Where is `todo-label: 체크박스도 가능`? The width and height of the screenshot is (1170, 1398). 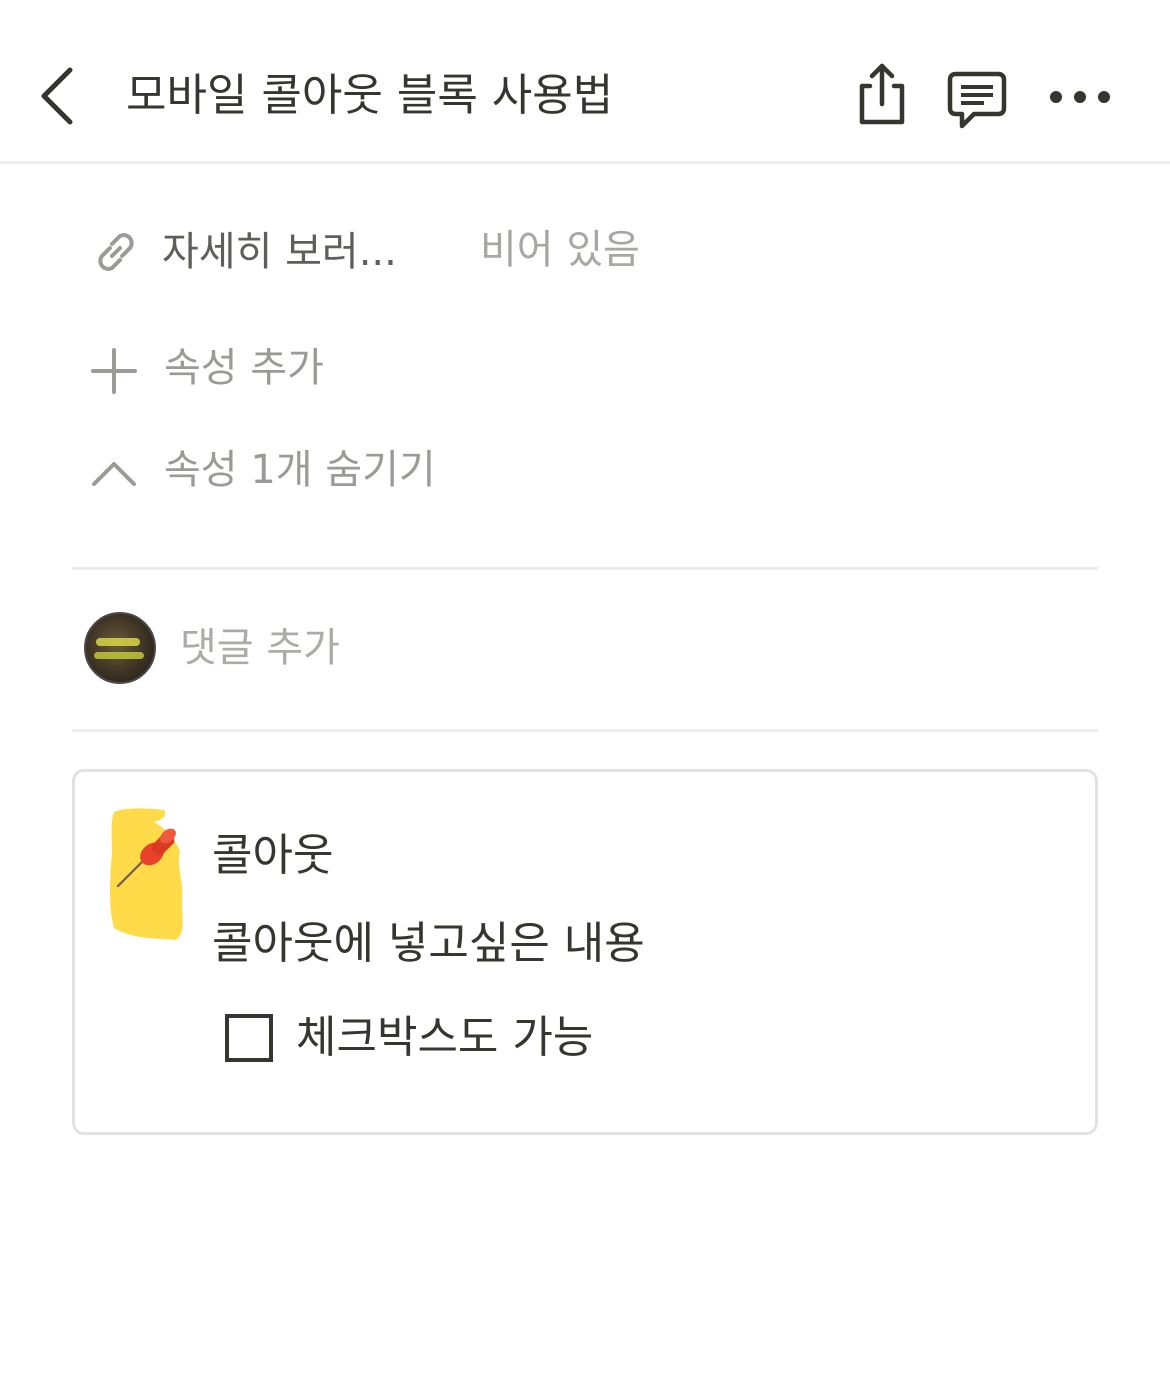 todo-label: 체크박스도 가능 is located at coordinates (444, 1038).